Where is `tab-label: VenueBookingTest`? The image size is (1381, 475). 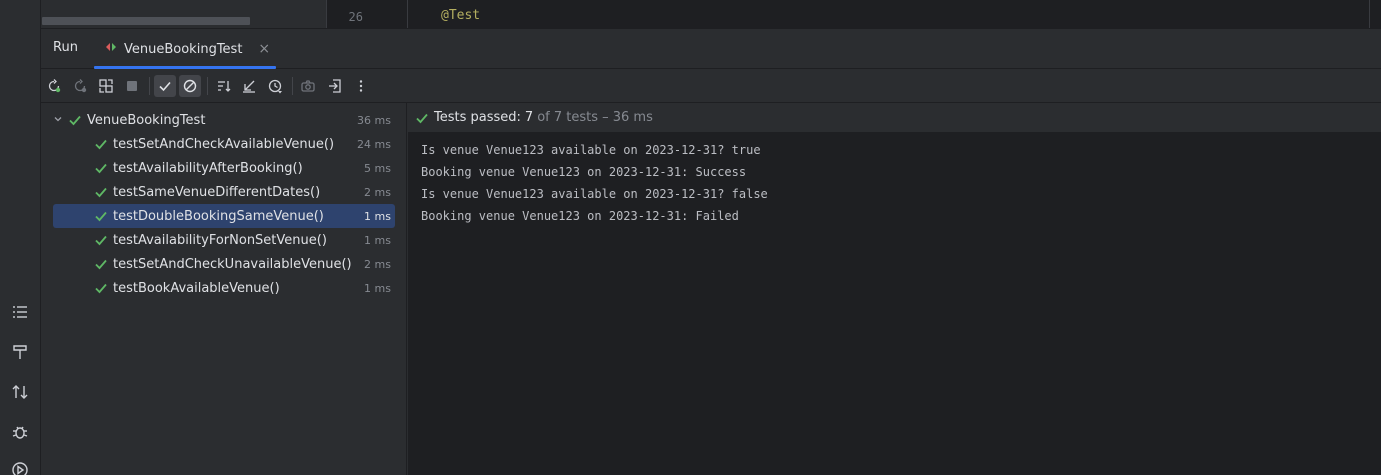
tab-label: VenueBookingTest is located at coordinates (183, 49).